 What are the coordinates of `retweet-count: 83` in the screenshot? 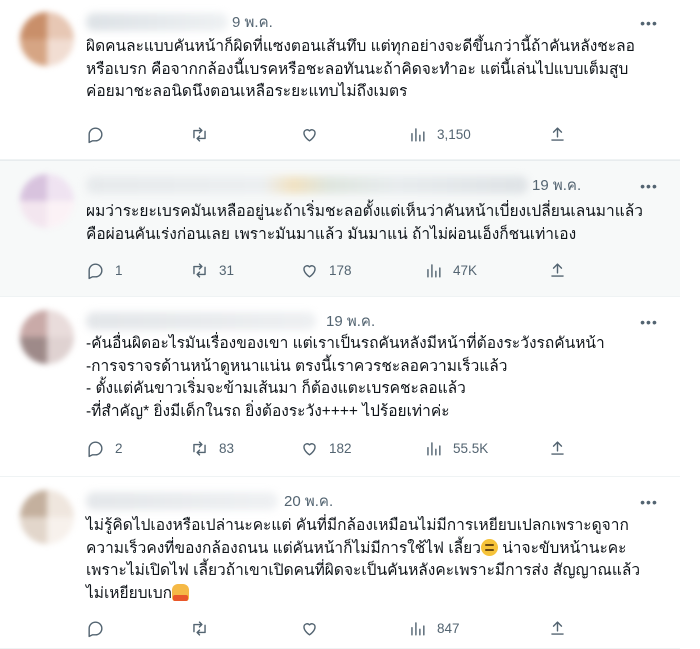 It's located at (227, 448).